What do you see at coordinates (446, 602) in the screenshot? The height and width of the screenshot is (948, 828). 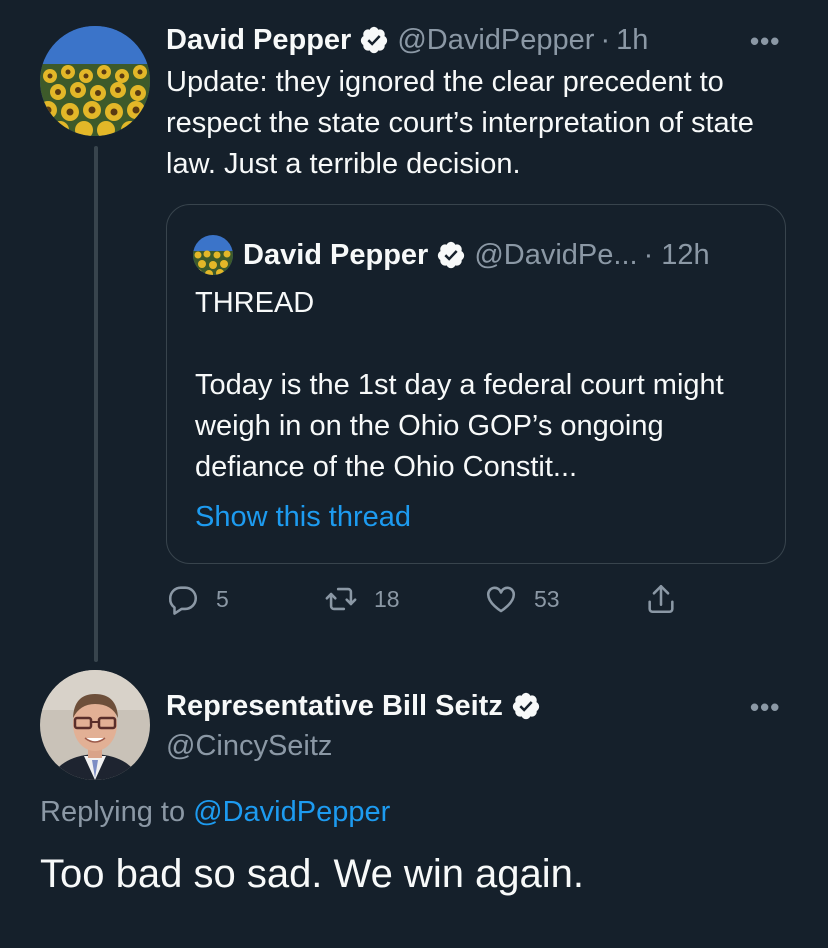 I see `tweet-action-bar: 5 18 53` at bounding box center [446, 602].